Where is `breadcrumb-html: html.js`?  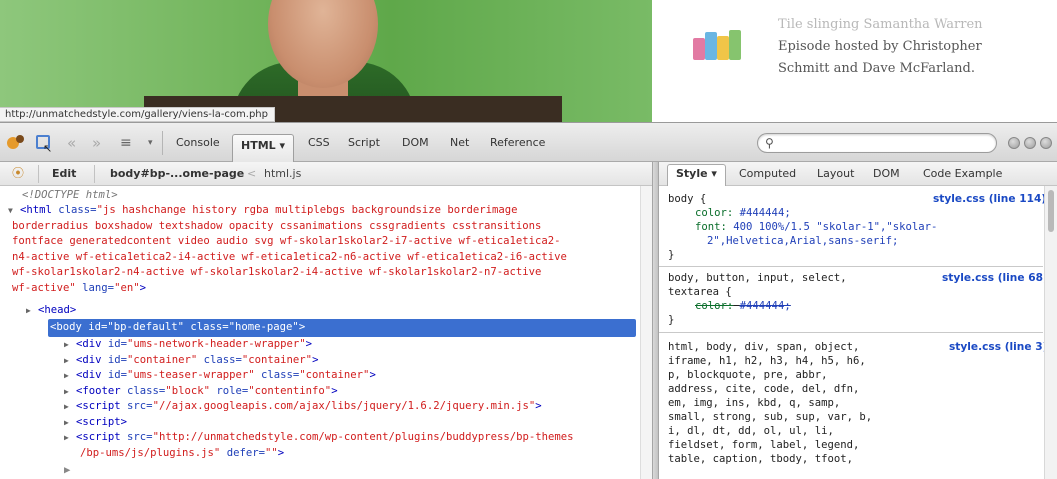 breadcrumb-html: html.js is located at coordinates (282, 174).